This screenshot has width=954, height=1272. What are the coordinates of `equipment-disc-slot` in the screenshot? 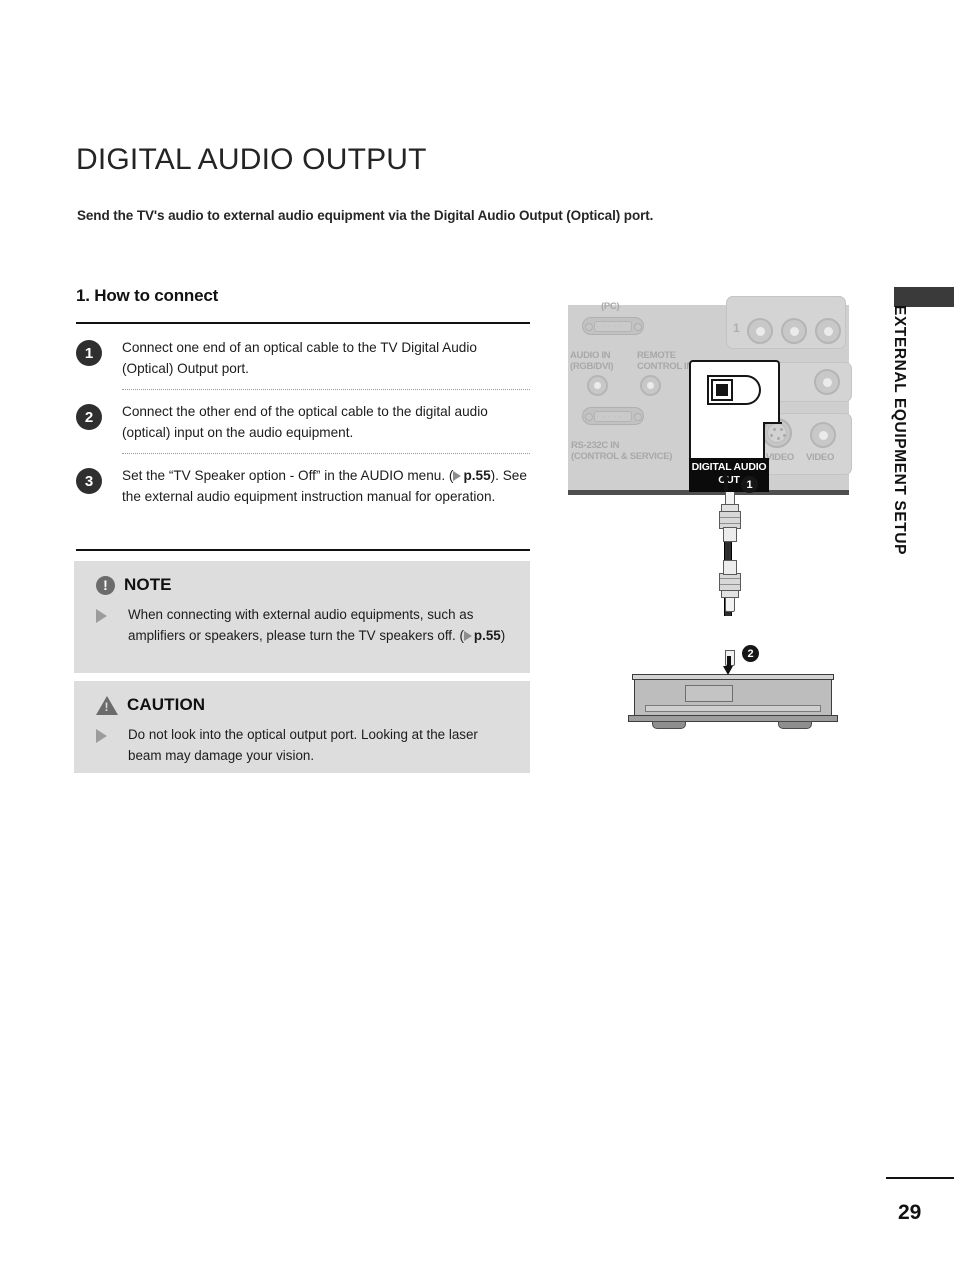 It's located at (733, 708).